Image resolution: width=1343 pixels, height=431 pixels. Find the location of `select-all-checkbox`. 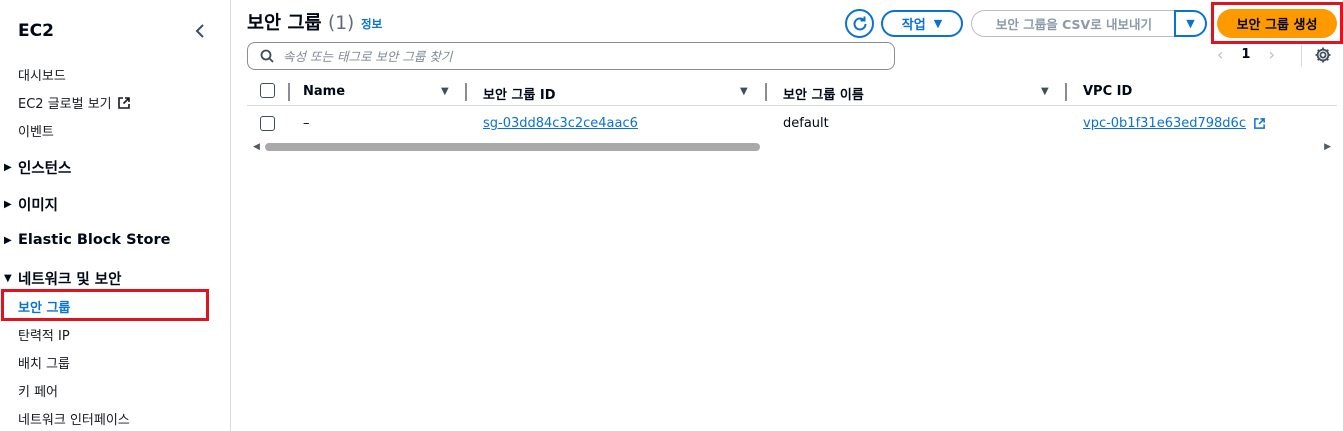

select-all-checkbox is located at coordinates (267, 90).